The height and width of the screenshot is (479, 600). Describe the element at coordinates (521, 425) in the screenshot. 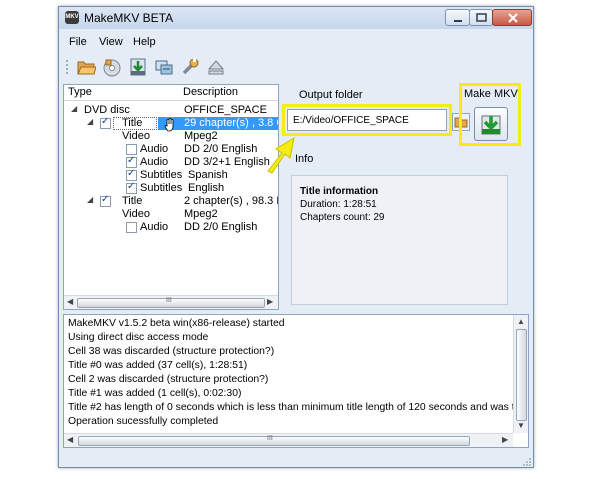

I see `scroll-down-icon: ▼` at that location.